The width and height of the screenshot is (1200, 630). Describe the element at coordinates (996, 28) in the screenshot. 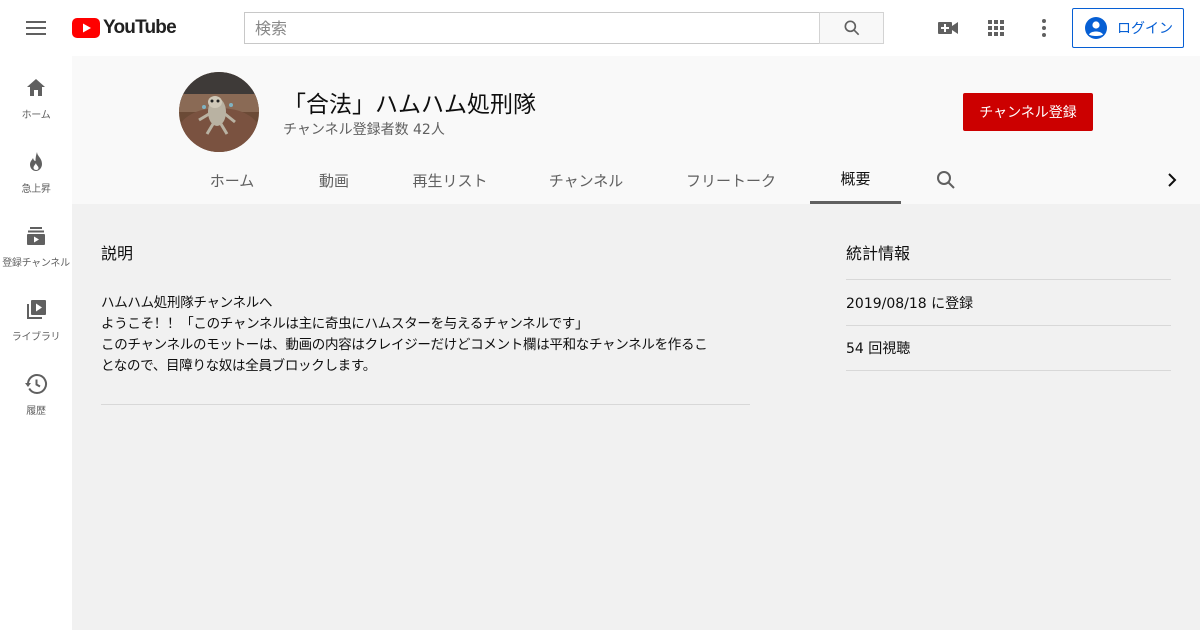

I see `apps-icon` at that location.